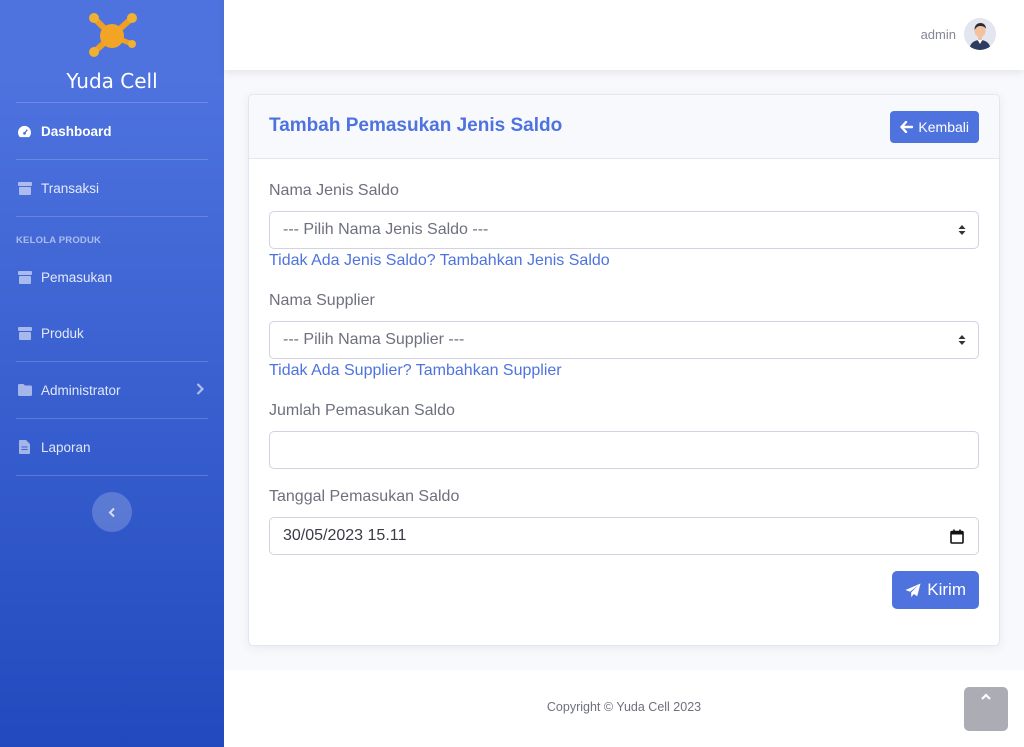 The image size is (1024, 747). I want to click on add-supplier-link: Tidak Ada Supplier? Tambahkan Supplier, so click(415, 371).